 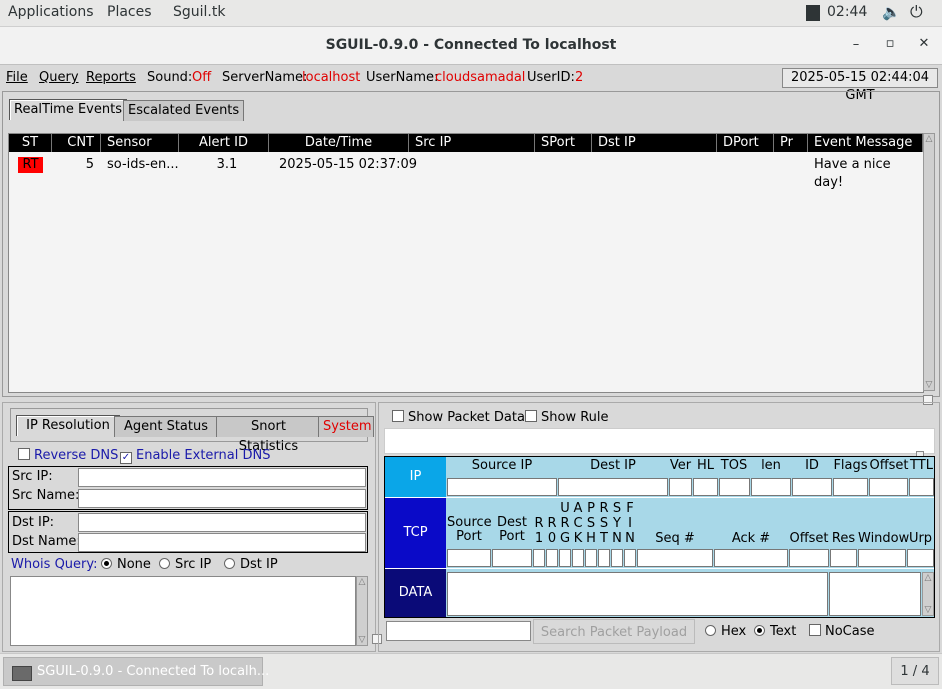 I want to click on tab-escalated-events: Escalated Events, so click(x=184, y=110).